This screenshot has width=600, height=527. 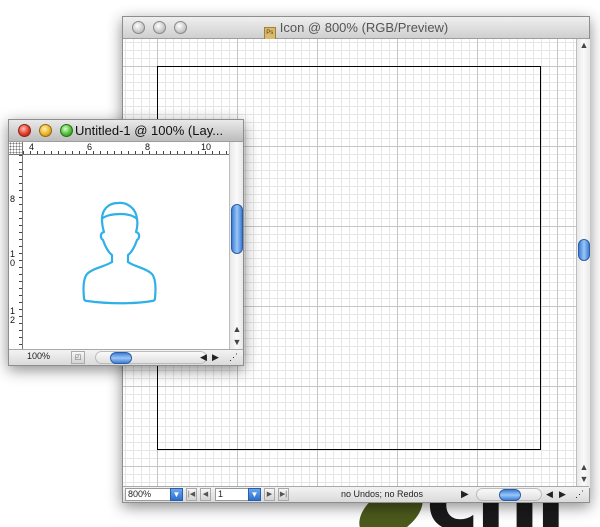 I want to click on ruler-label: 6, so click(x=90, y=147).